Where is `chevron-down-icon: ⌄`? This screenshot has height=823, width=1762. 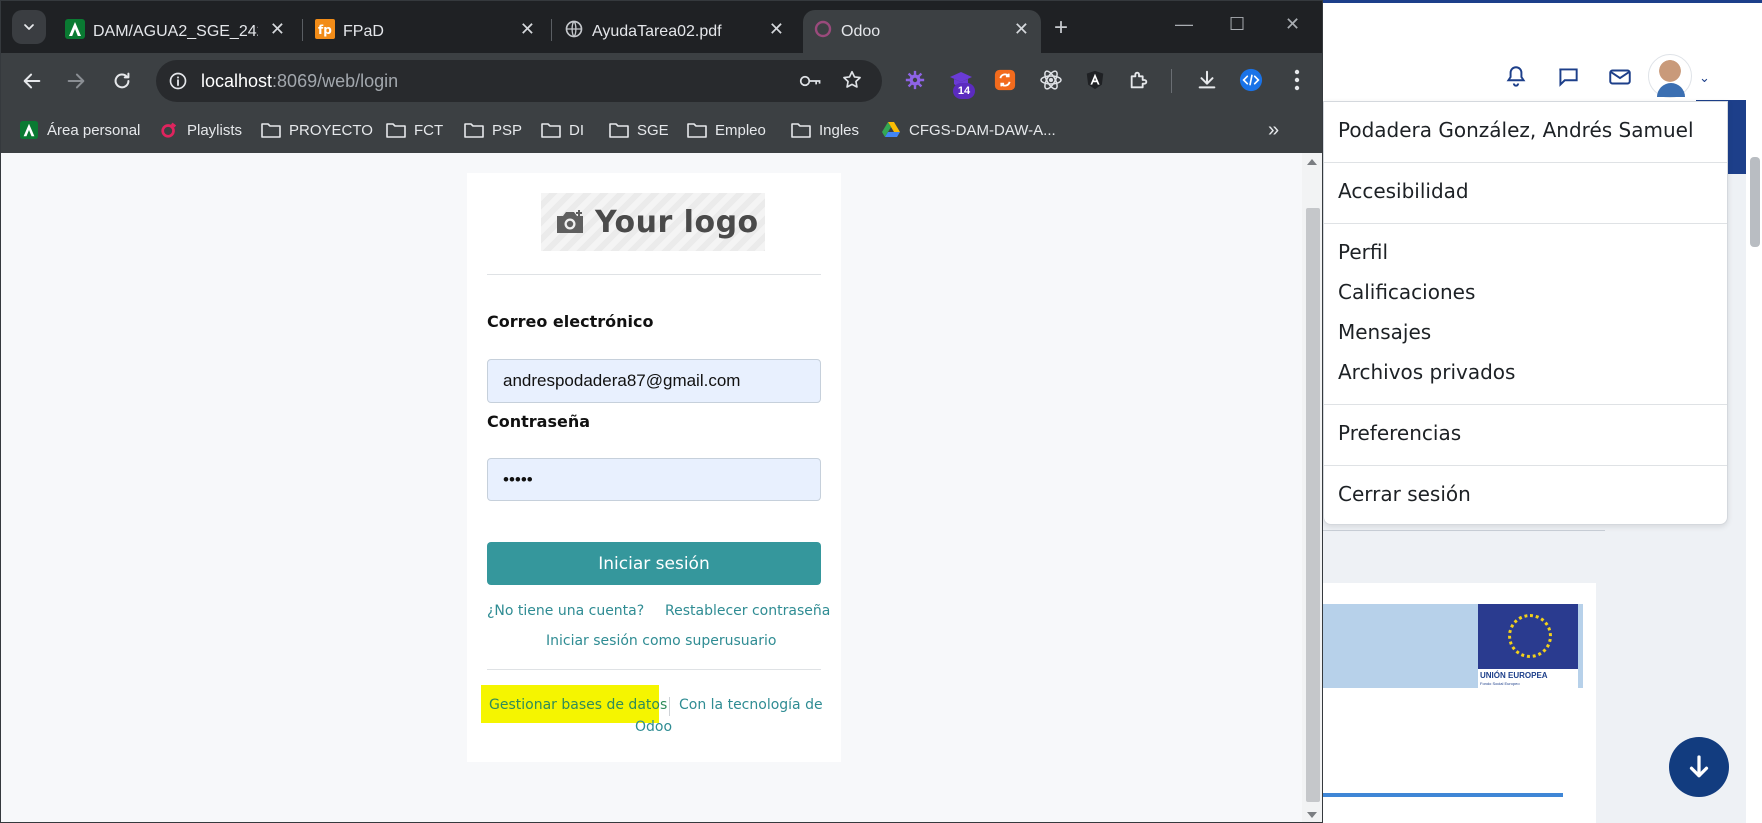
chevron-down-icon: ⌄ is located at coordinates (1704, 78).